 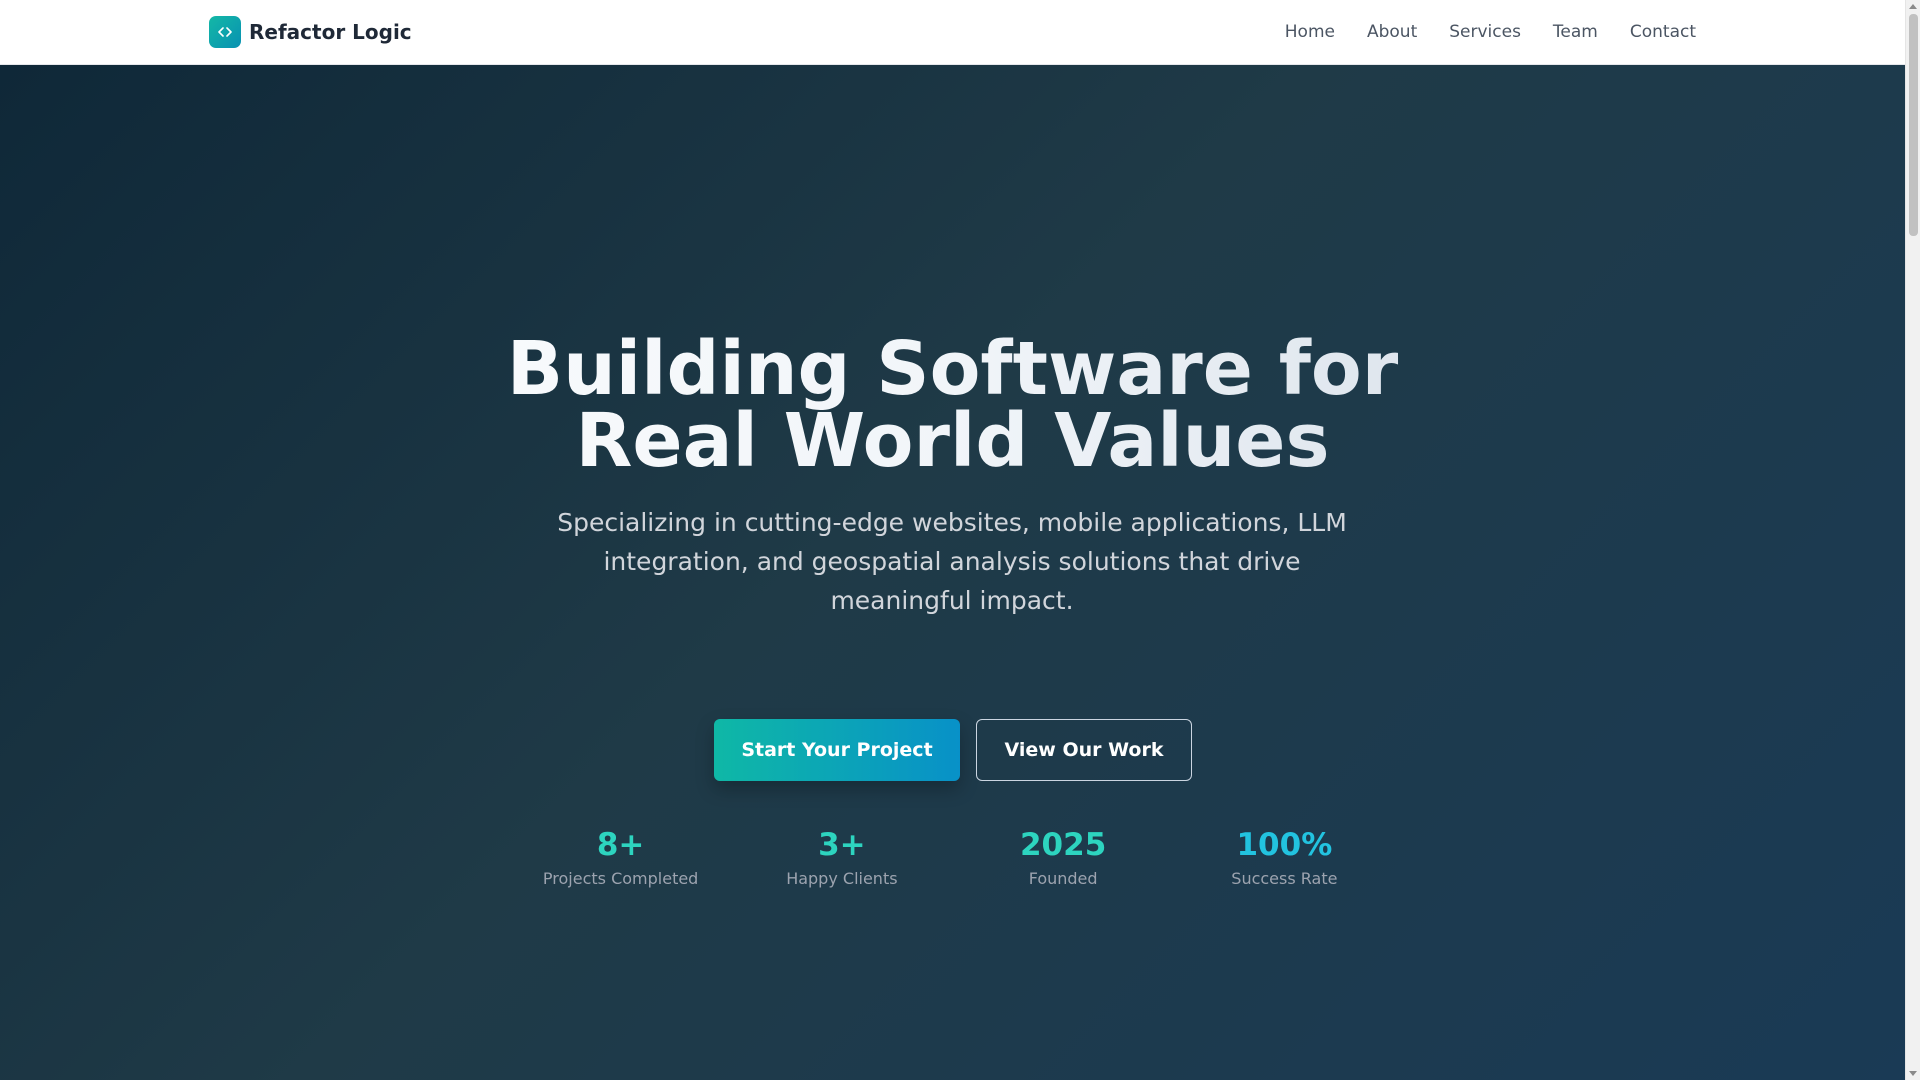 I want to click on hero-title: Building Software for Real World Values, so click(x=952, y=405).